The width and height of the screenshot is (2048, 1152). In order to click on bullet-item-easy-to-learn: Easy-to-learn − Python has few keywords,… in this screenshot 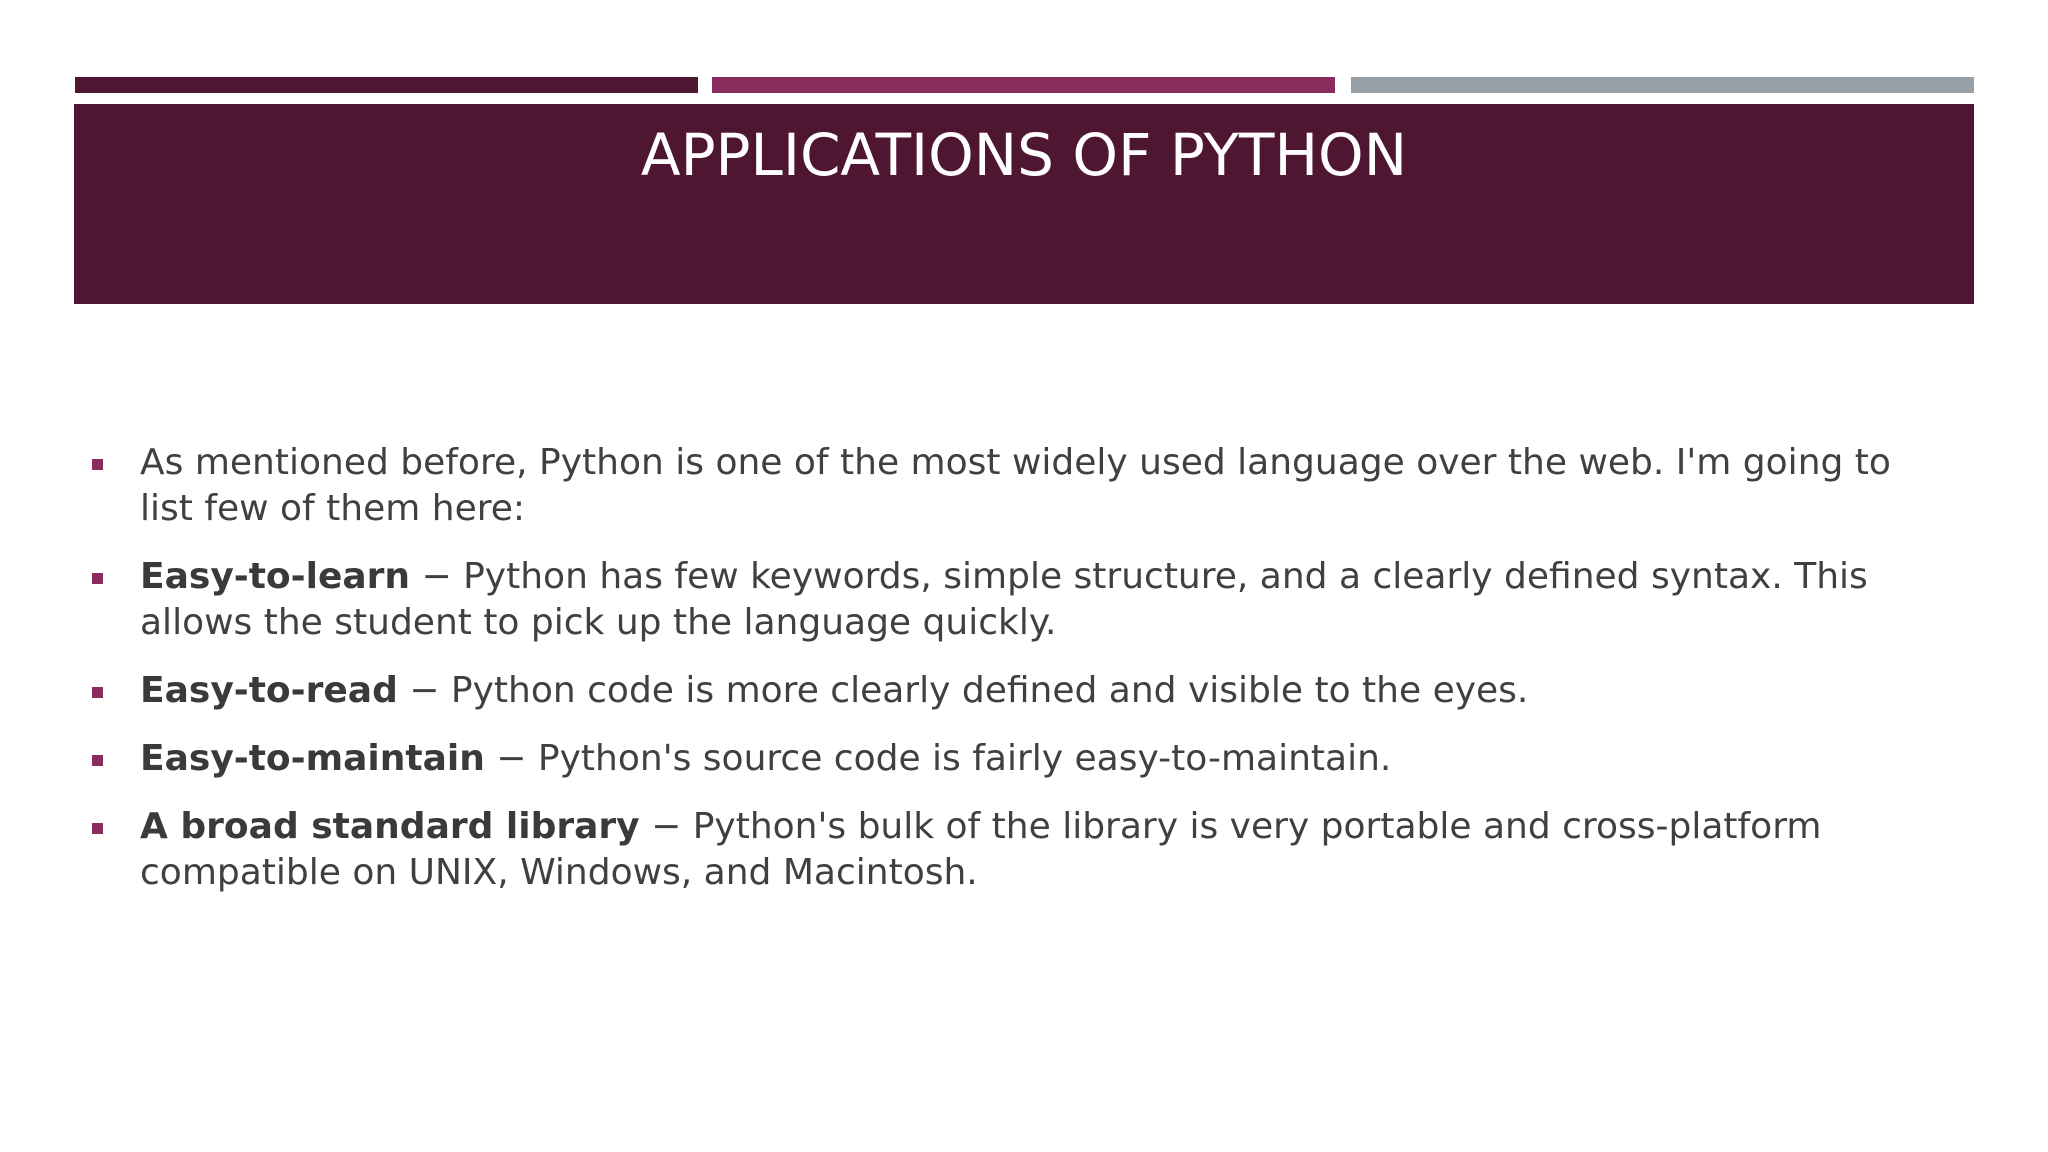, I will do `click(1018, 600)`.